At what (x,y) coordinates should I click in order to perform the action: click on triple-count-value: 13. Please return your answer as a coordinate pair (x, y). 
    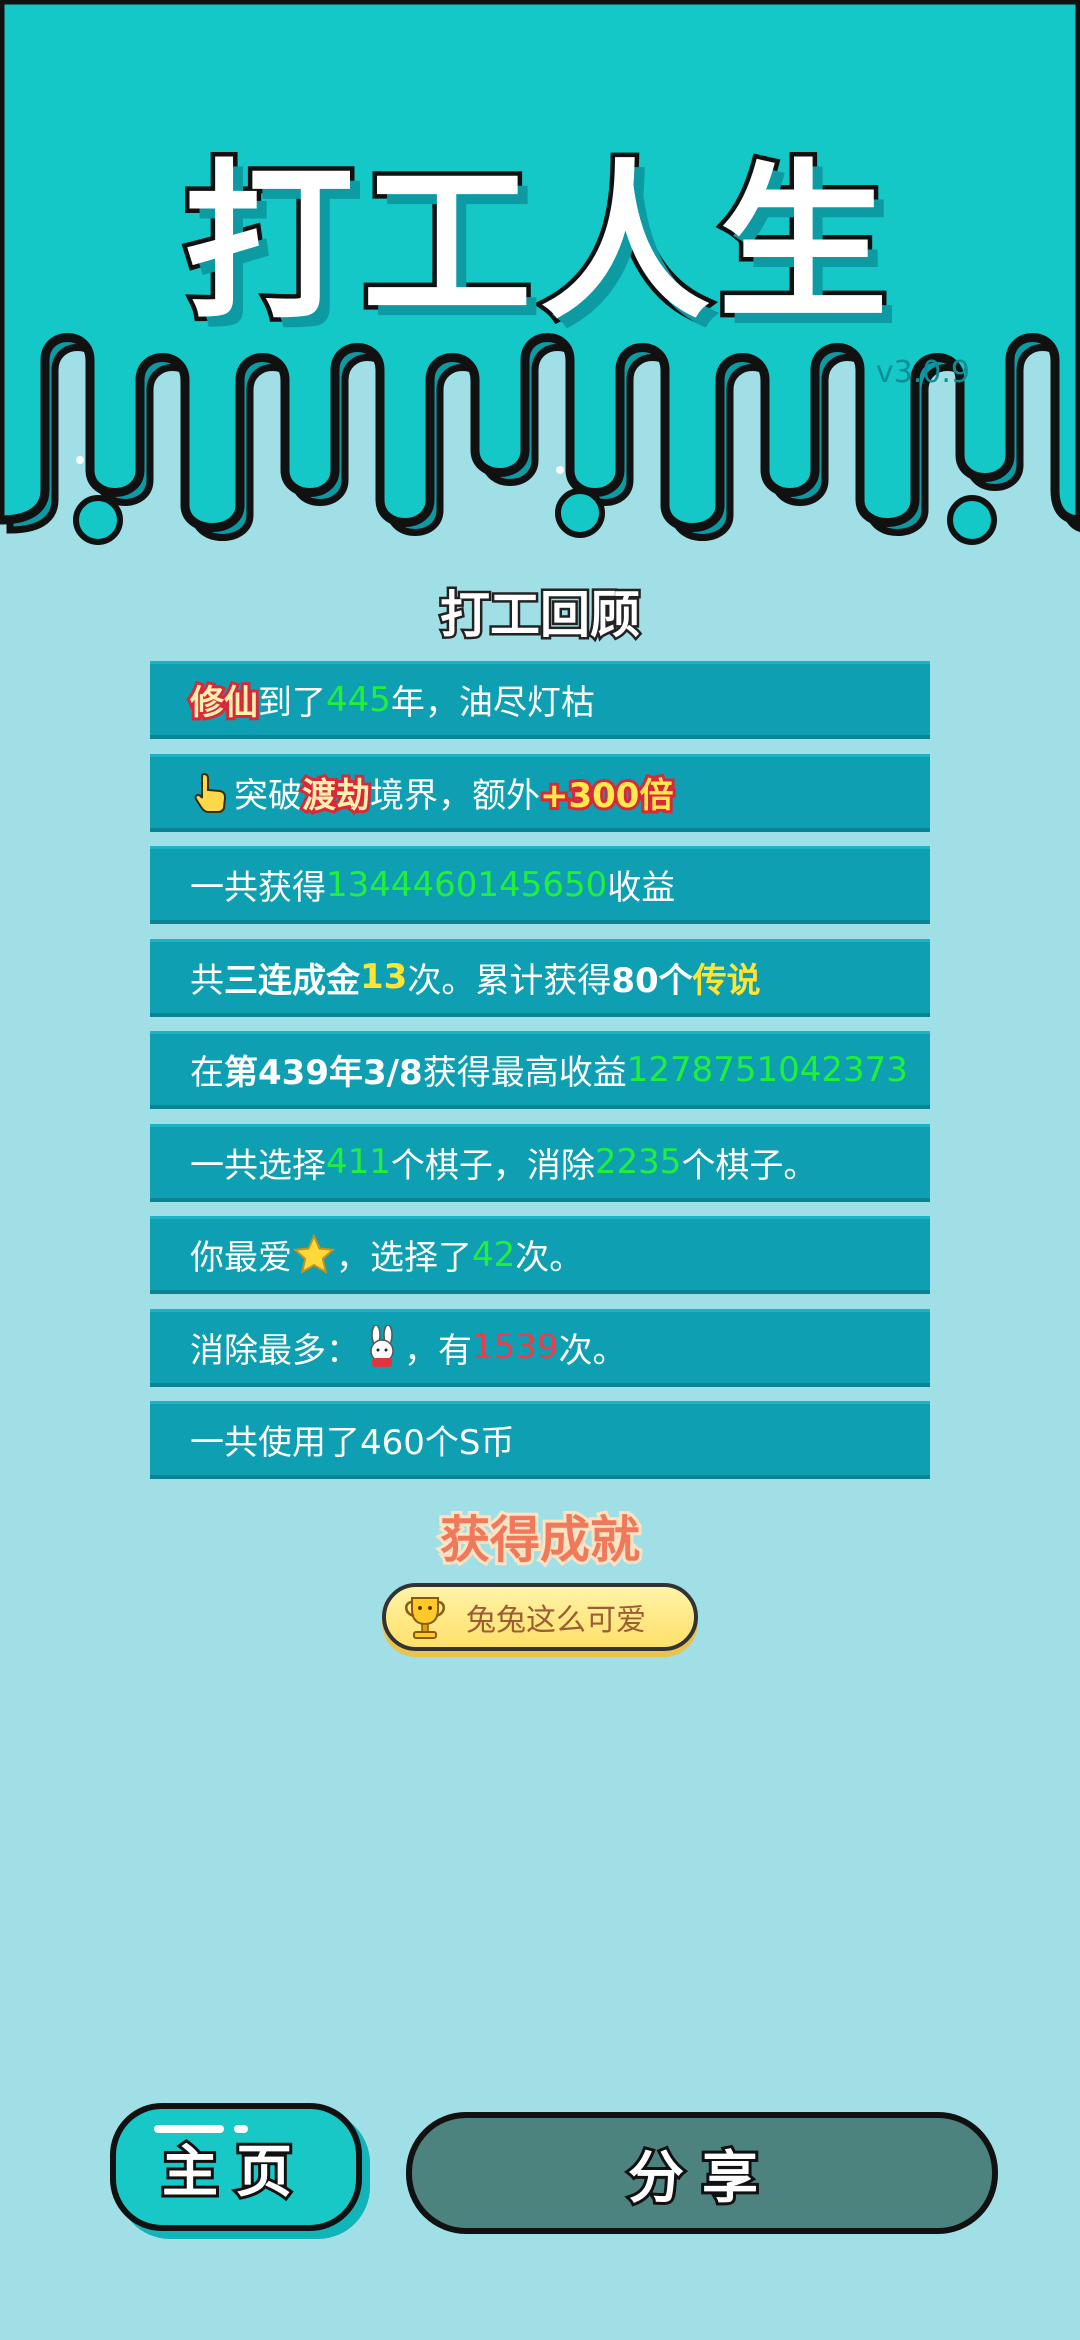
    Looking at the image, I should click on (384, 977).